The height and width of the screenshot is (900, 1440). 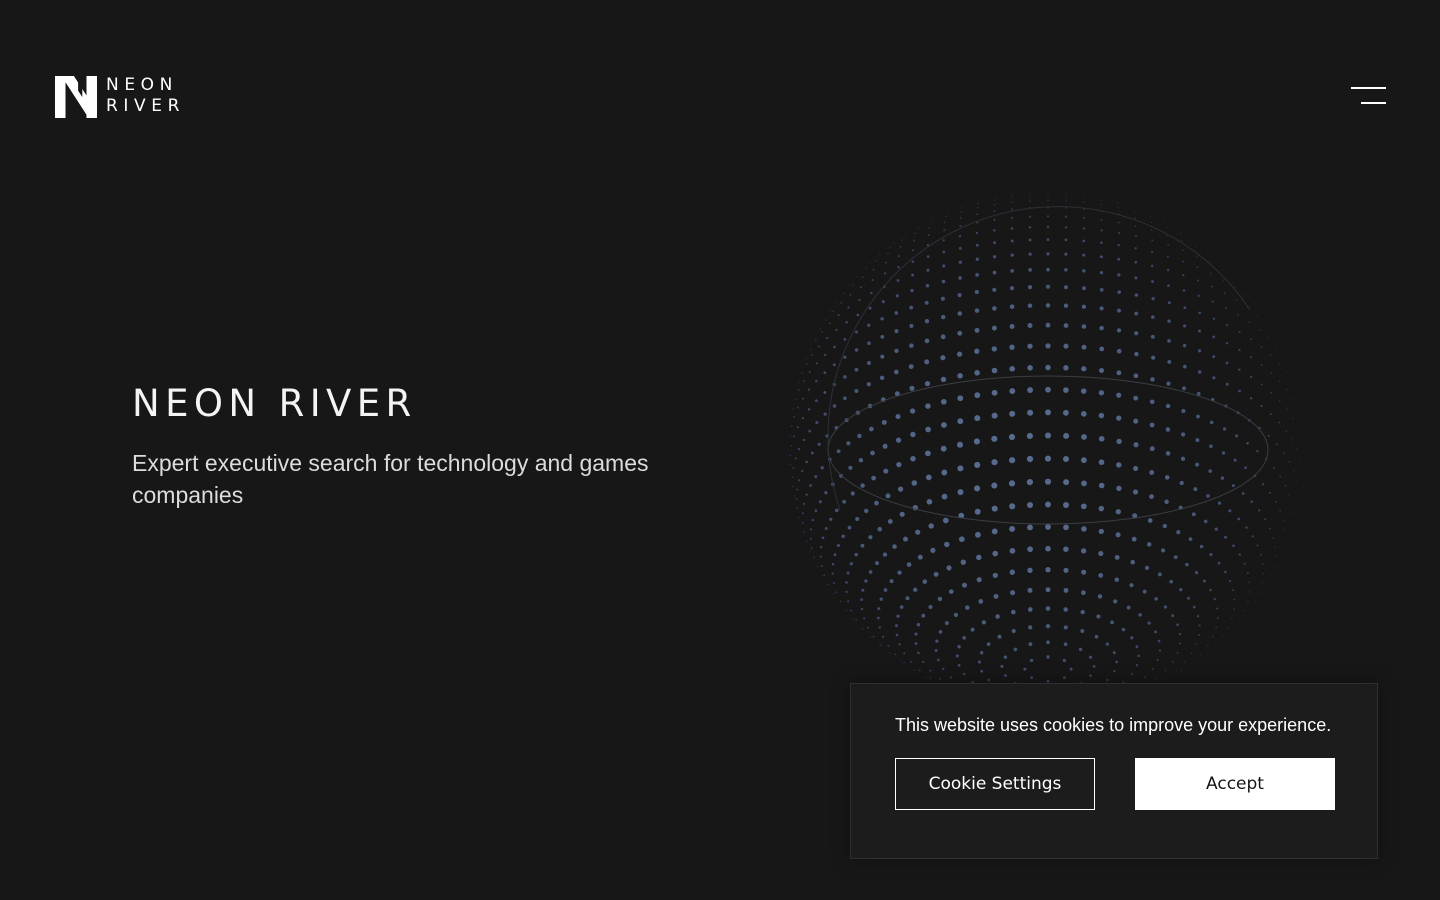 I want to click on logo-link: NEON RIVER, so click(x=117, y=97).